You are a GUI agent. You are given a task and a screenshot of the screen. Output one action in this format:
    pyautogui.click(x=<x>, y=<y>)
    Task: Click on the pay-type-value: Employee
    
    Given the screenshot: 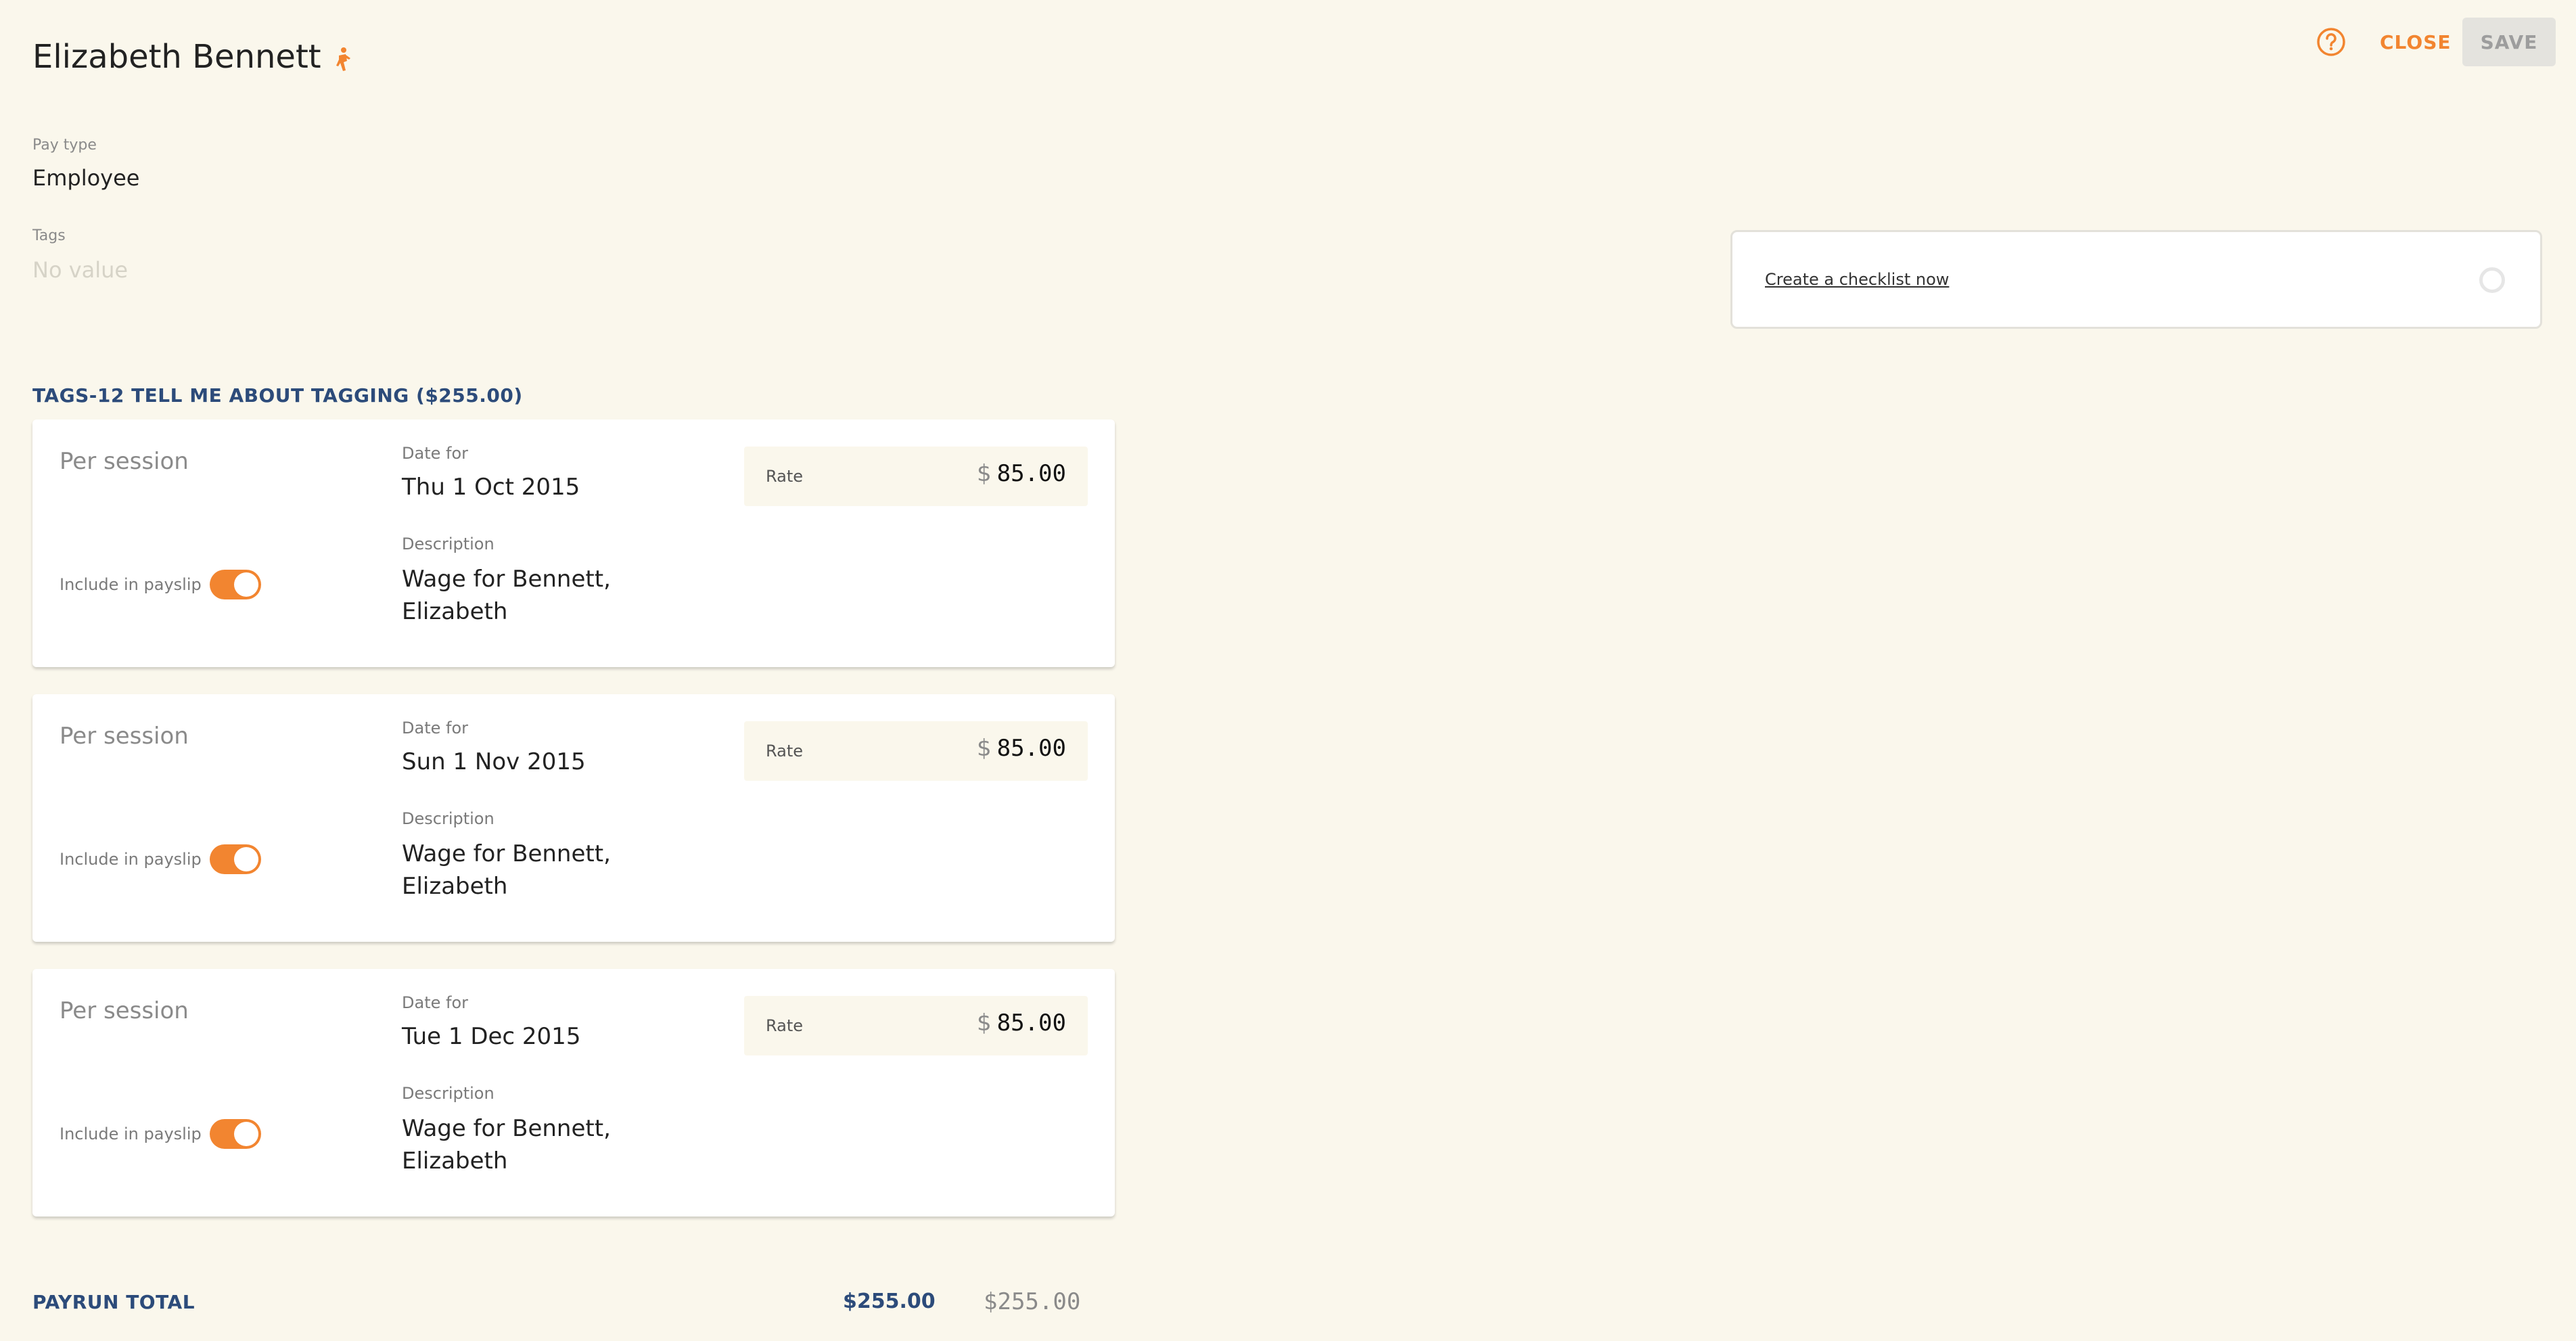 What is the action you would take?
    pyautogui.click(x=86, y=178)
    